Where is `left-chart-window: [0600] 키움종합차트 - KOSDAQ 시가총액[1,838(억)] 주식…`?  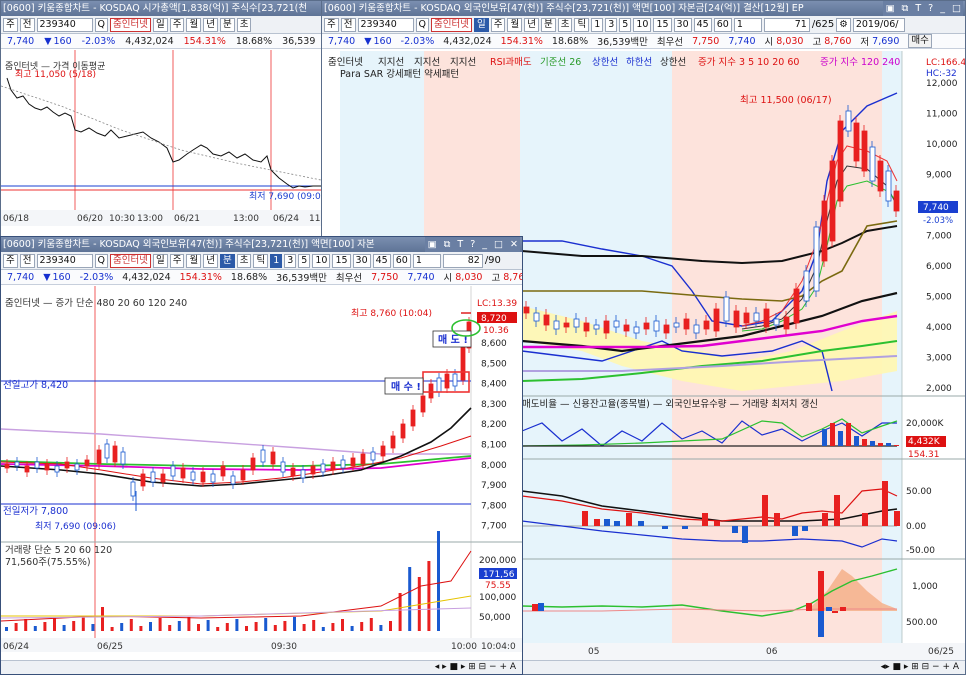 left-chart-window: [0600] 키움종합차트 - KOSDAQ 시가총액[1,838(억)] 주식… is located at coordinates (161, 119).